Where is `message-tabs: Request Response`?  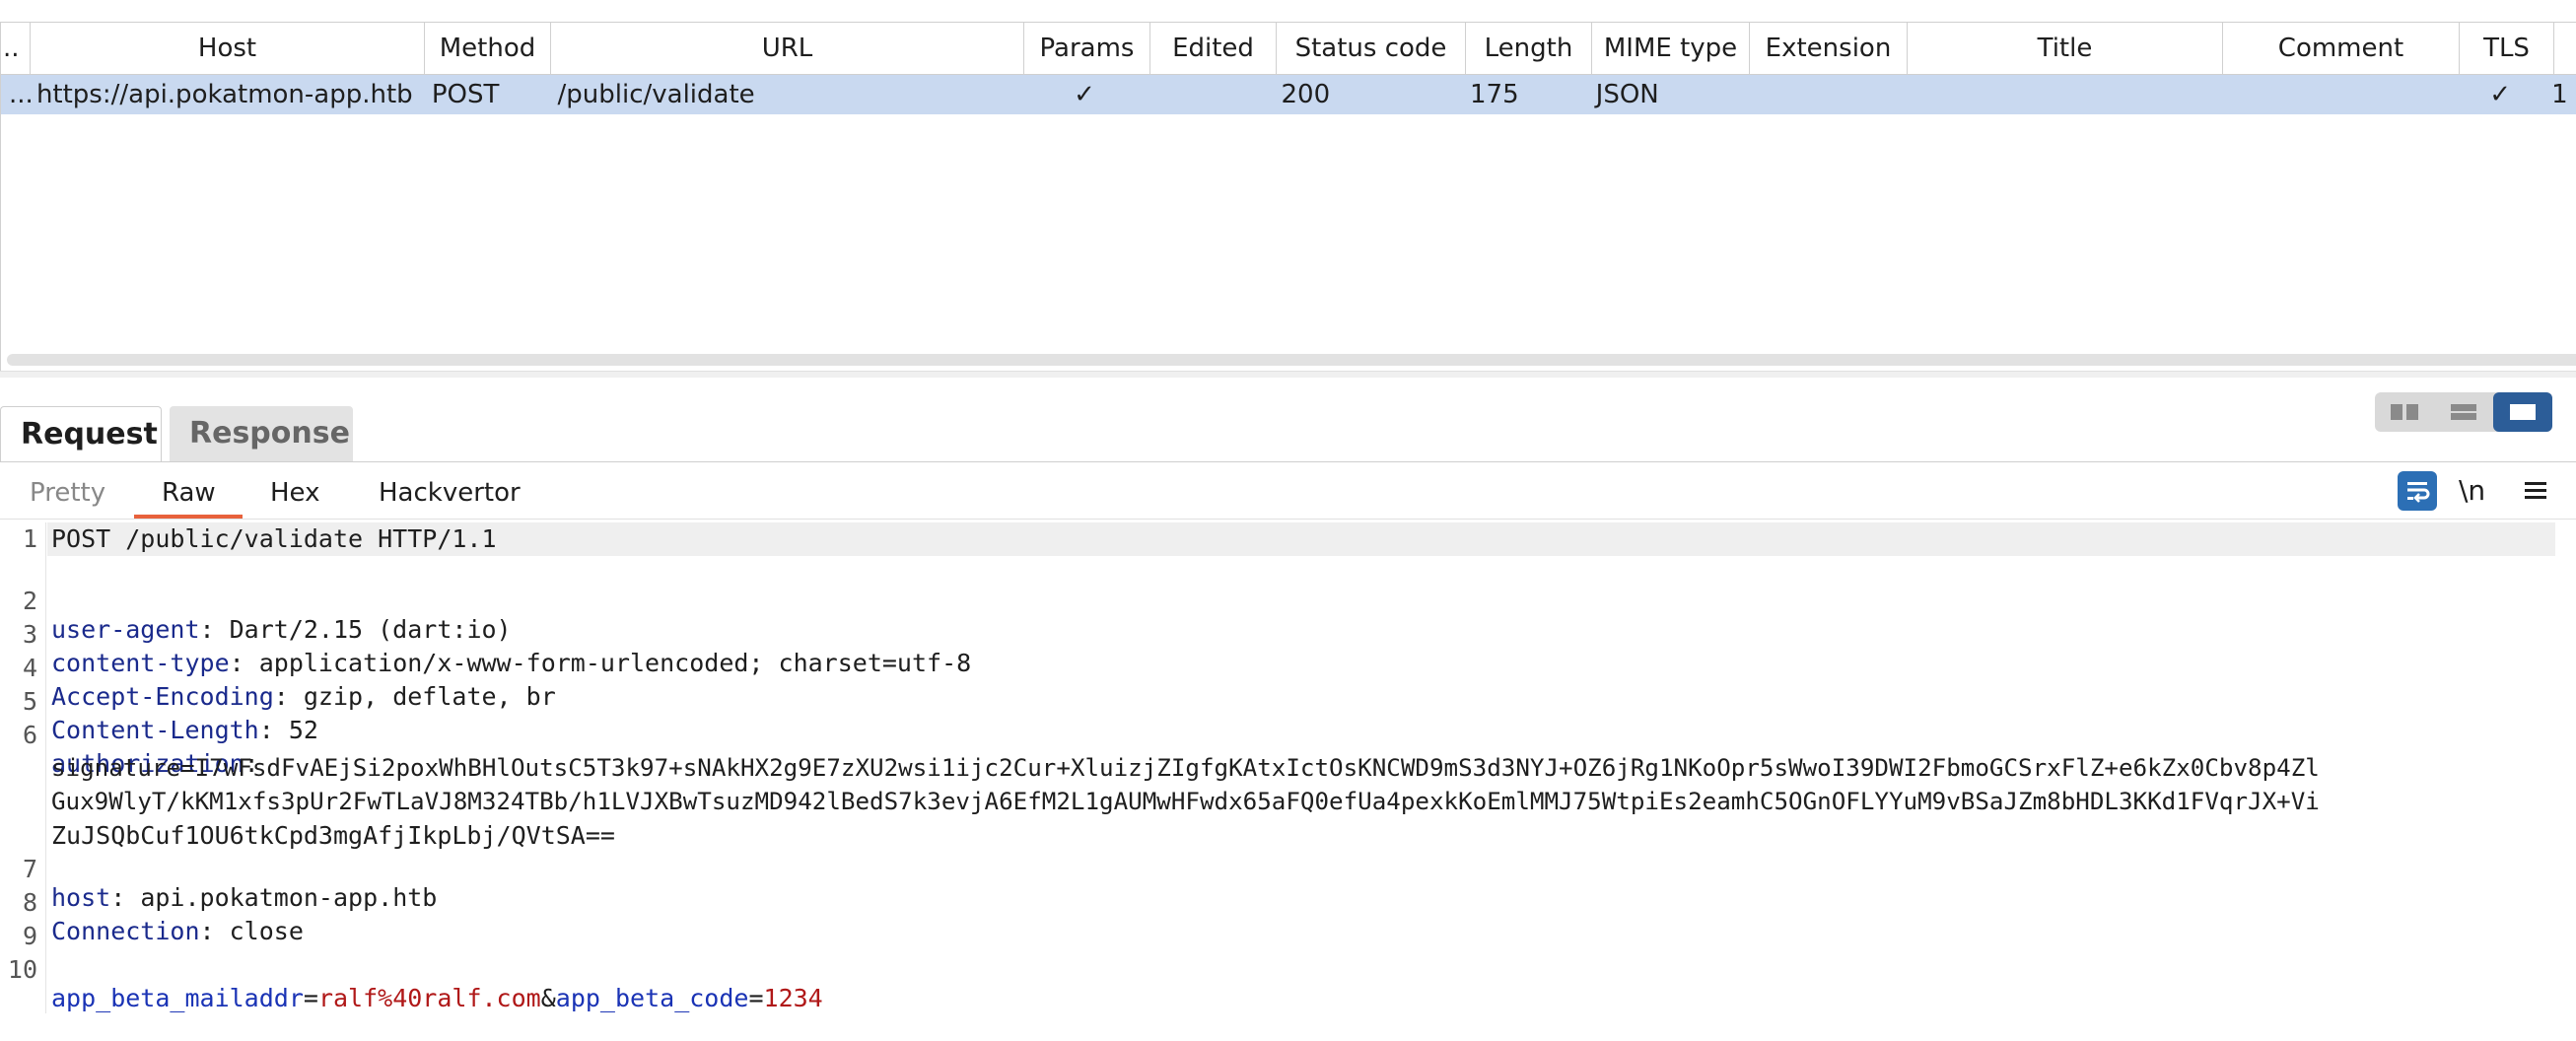 message-tabs: Request Response is located at coordinates (1288, 434).